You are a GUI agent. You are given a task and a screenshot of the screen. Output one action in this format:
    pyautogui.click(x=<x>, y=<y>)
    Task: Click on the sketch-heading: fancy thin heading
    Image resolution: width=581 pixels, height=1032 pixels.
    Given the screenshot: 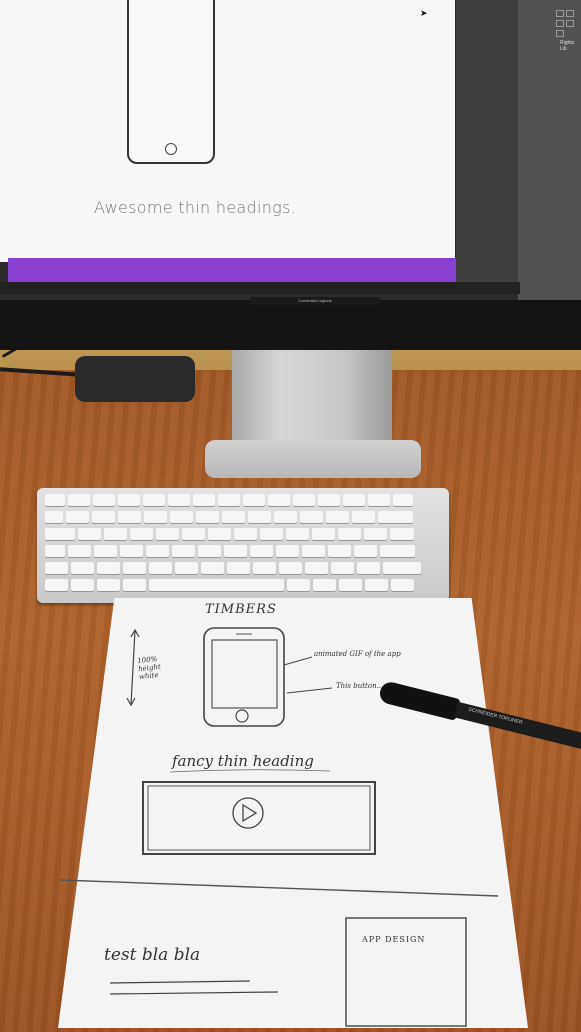 What is the action you would take?
    pyautogui.click(x=243, y=761)
    